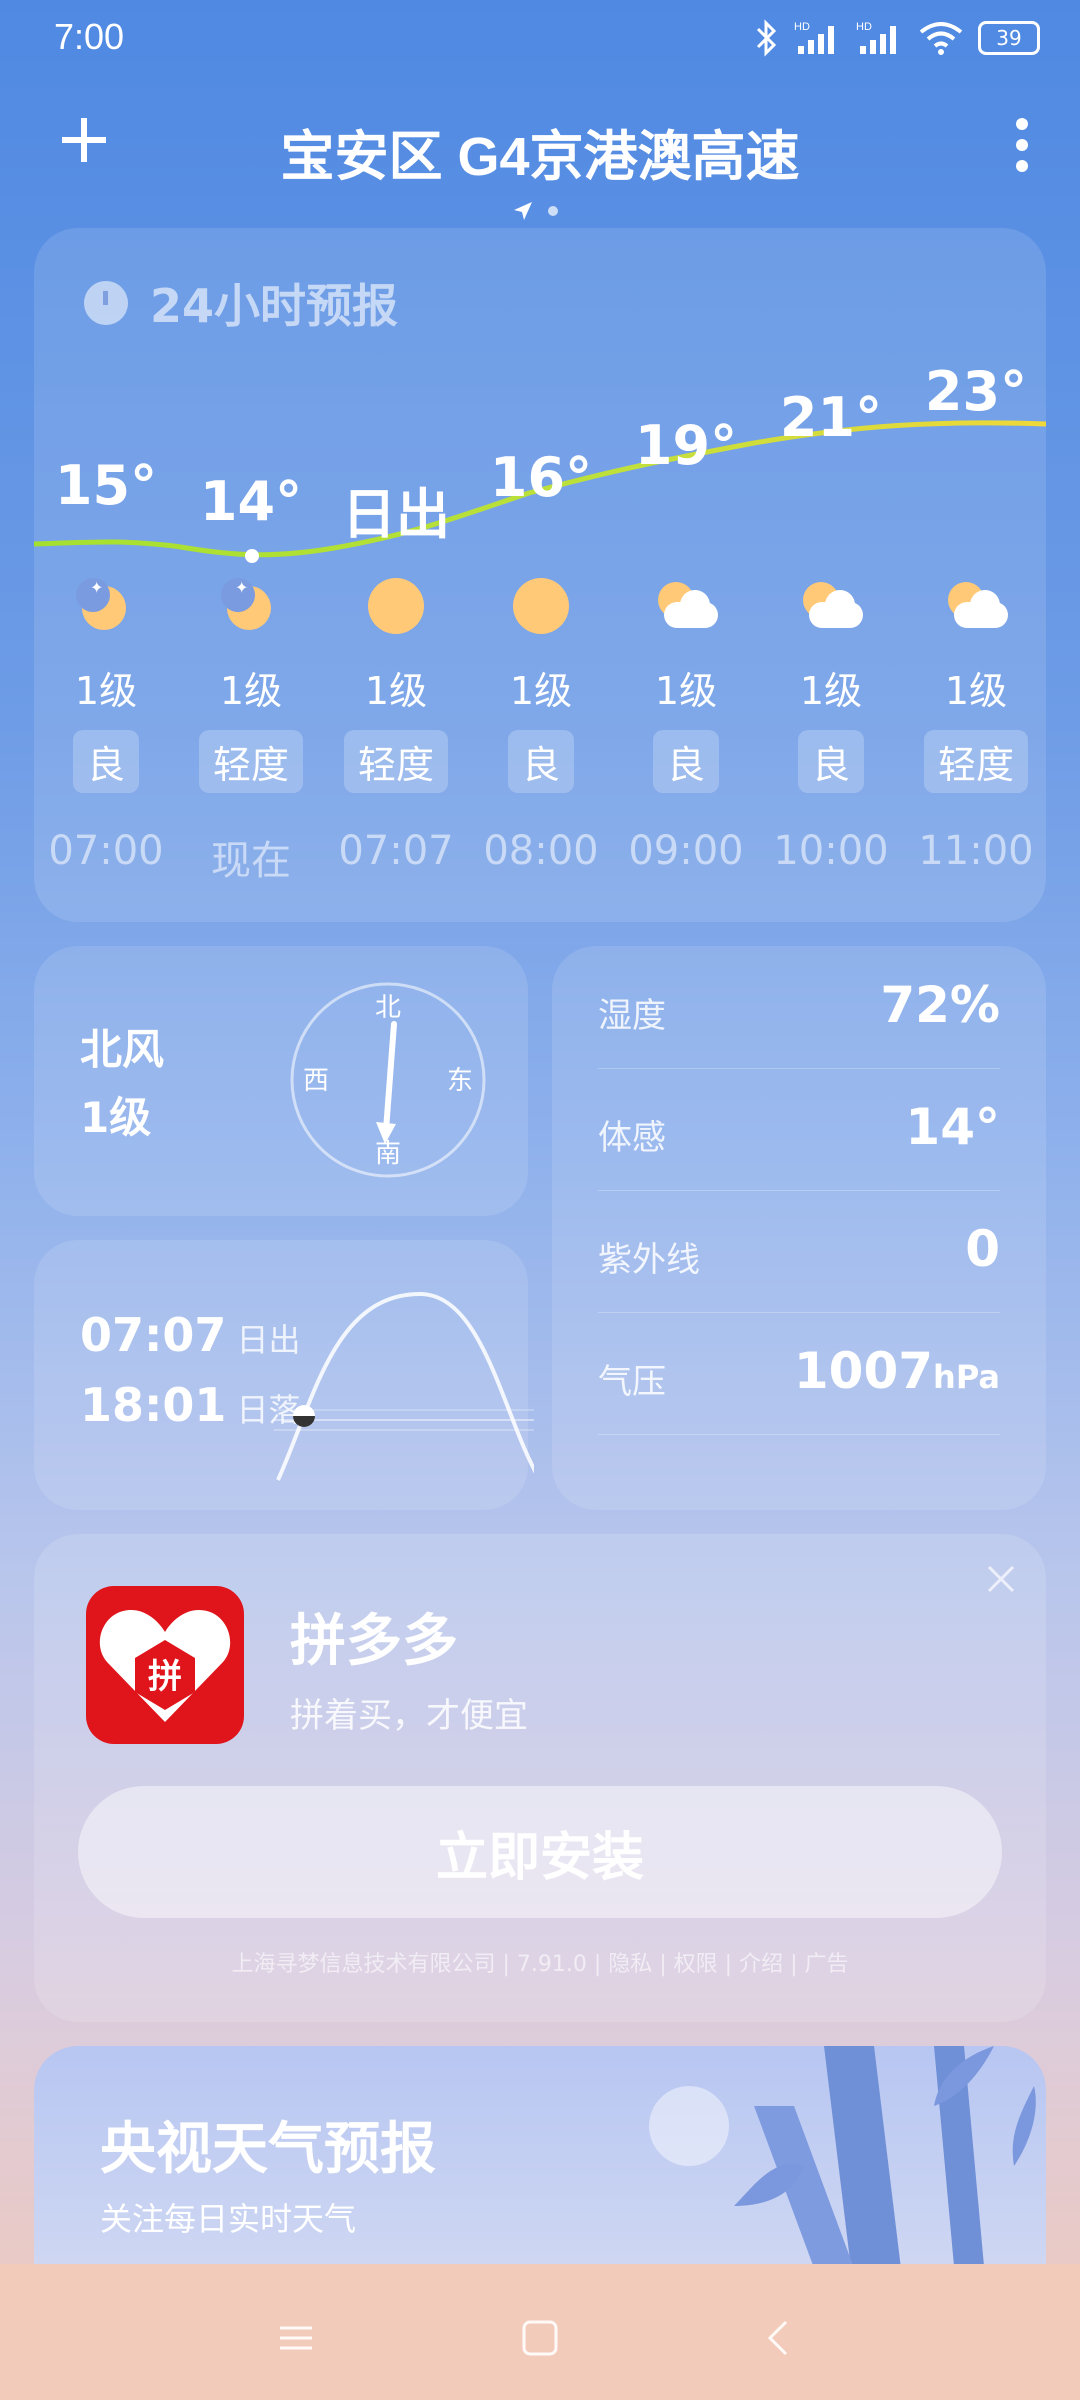 The width and height of the screenshot is (1080, 2400). Describe the element at coordinates (122, 1084) in the screenshot. I see `wind-text: 北风 1级` at that location.